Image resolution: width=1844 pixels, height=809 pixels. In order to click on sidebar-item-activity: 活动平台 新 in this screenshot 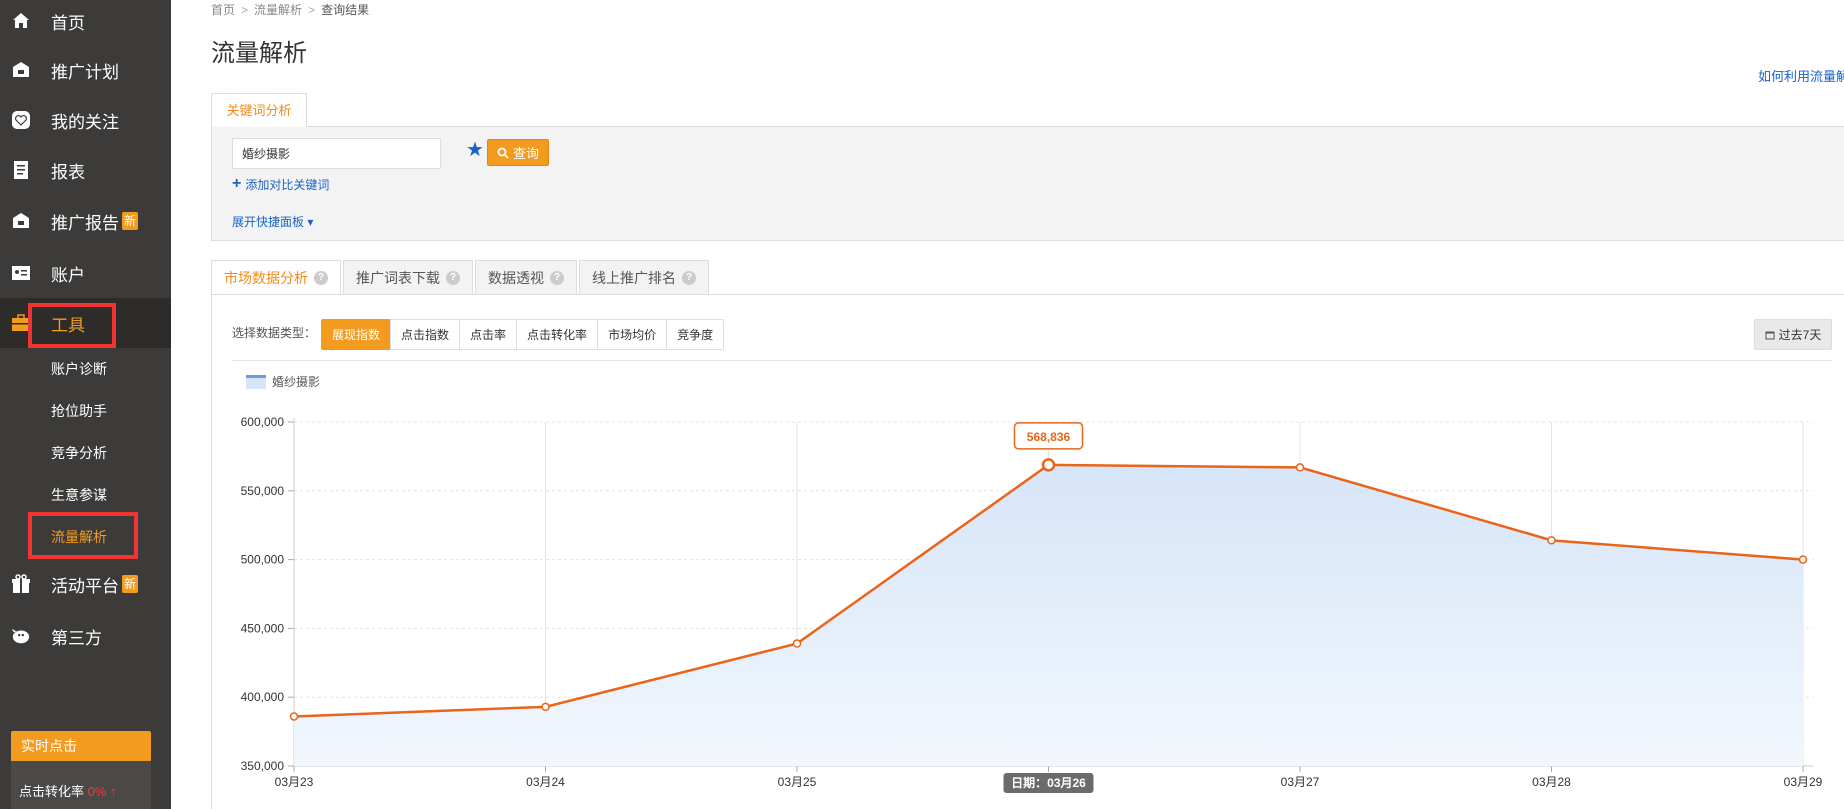, I will do `click(85, 584)`.